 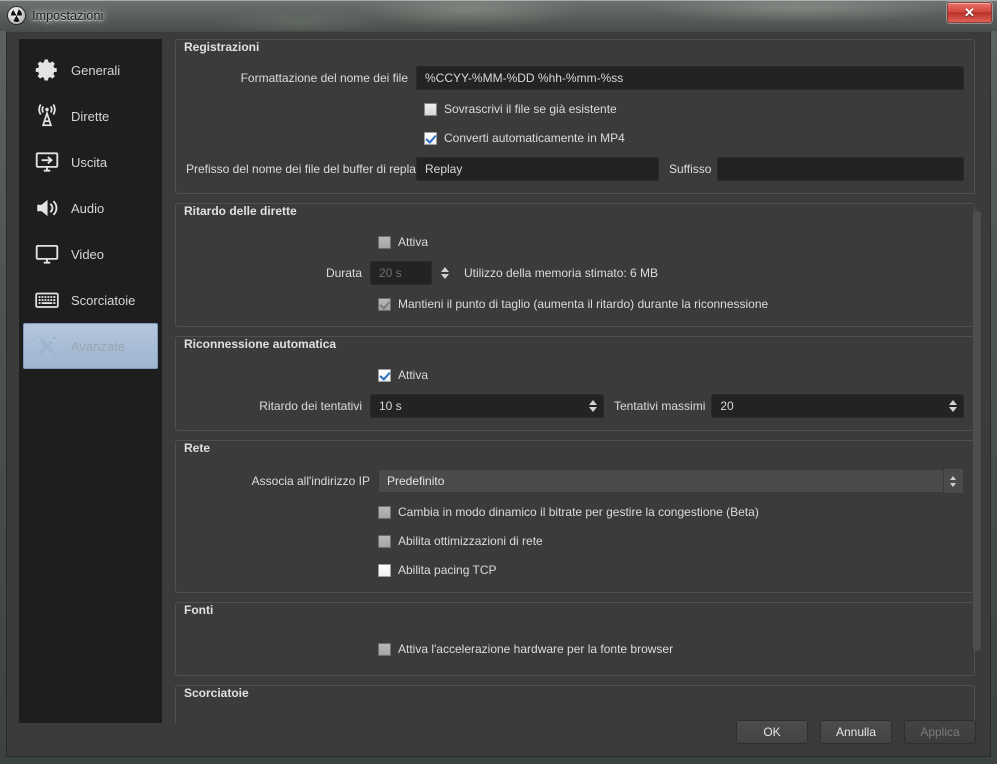 I want to click on window-title: Impostazioni, so click(x=68, y=15).